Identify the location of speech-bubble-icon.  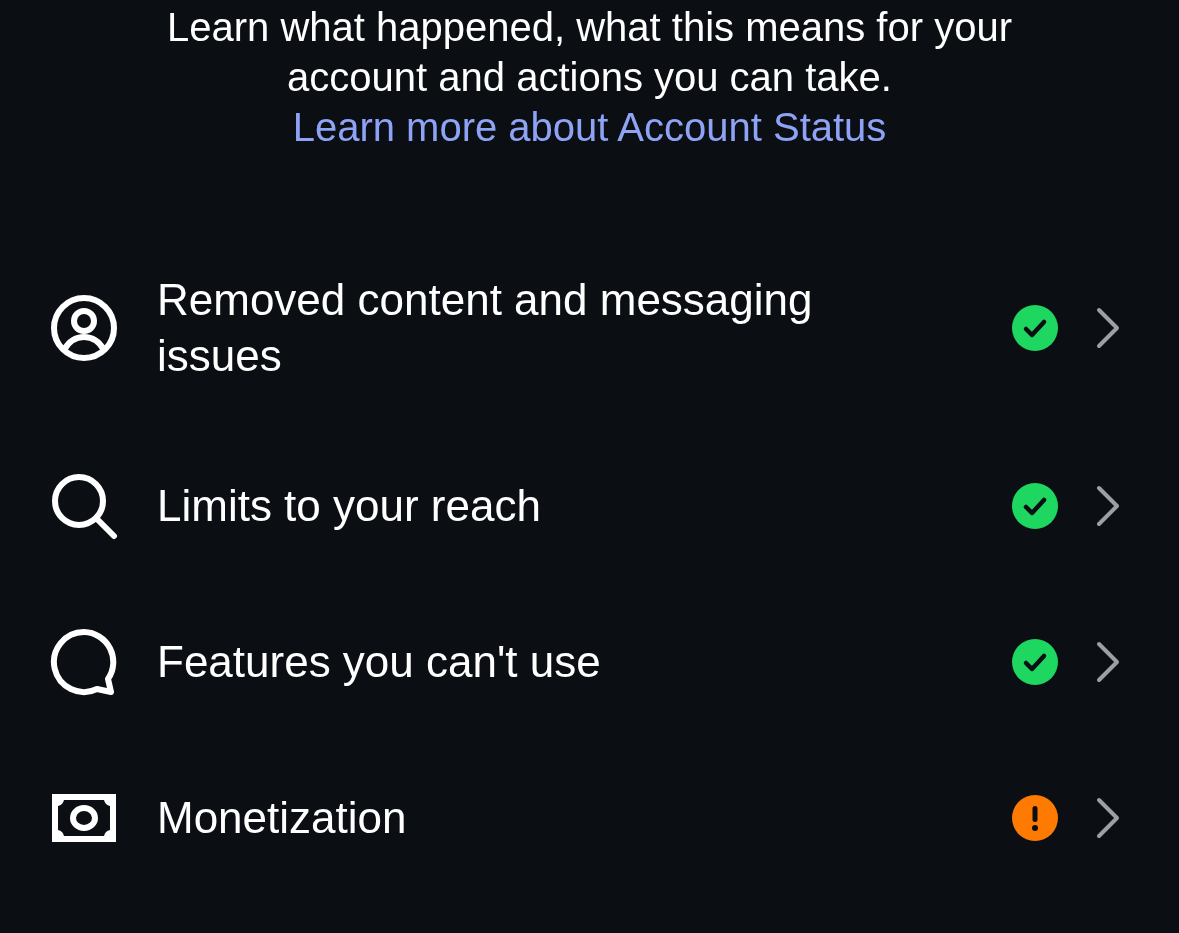
(84, 662).